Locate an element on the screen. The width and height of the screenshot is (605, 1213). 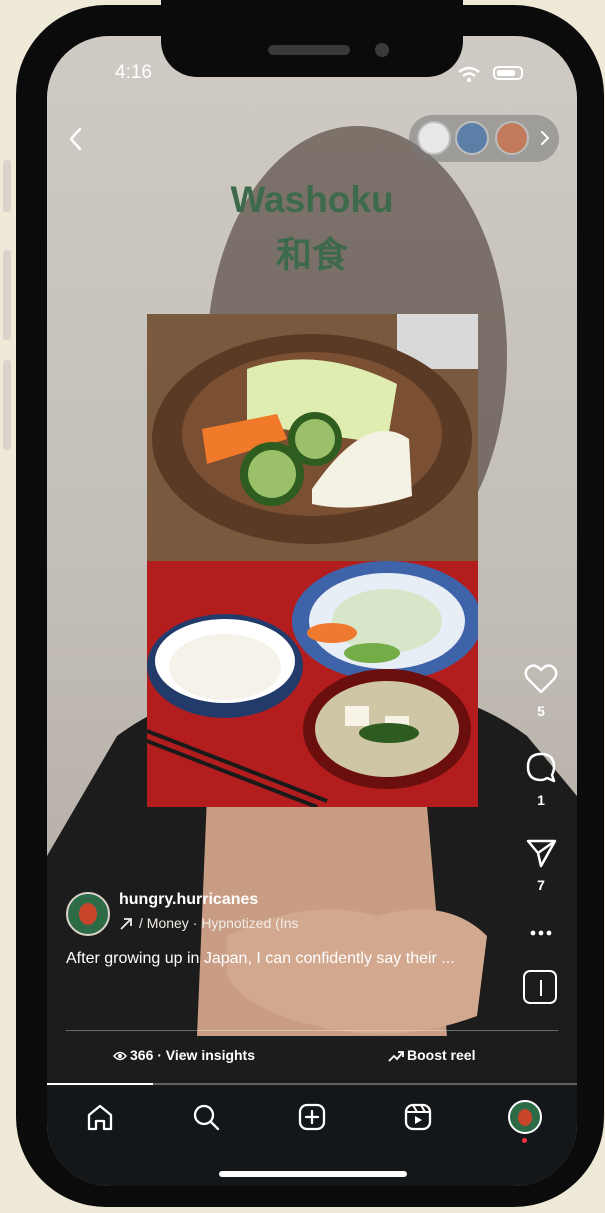
audio-thumbnail is located at coordinates (540, 987).